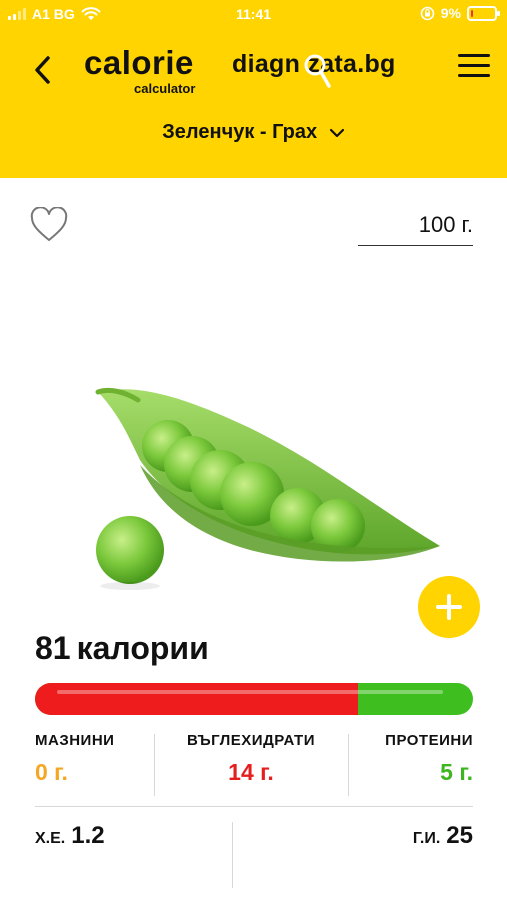 The height and width of the screenshot is (900, 507). Describe the element at coordinates (142, 648) in the screenshot. I see `calories-label: калории` at that location.